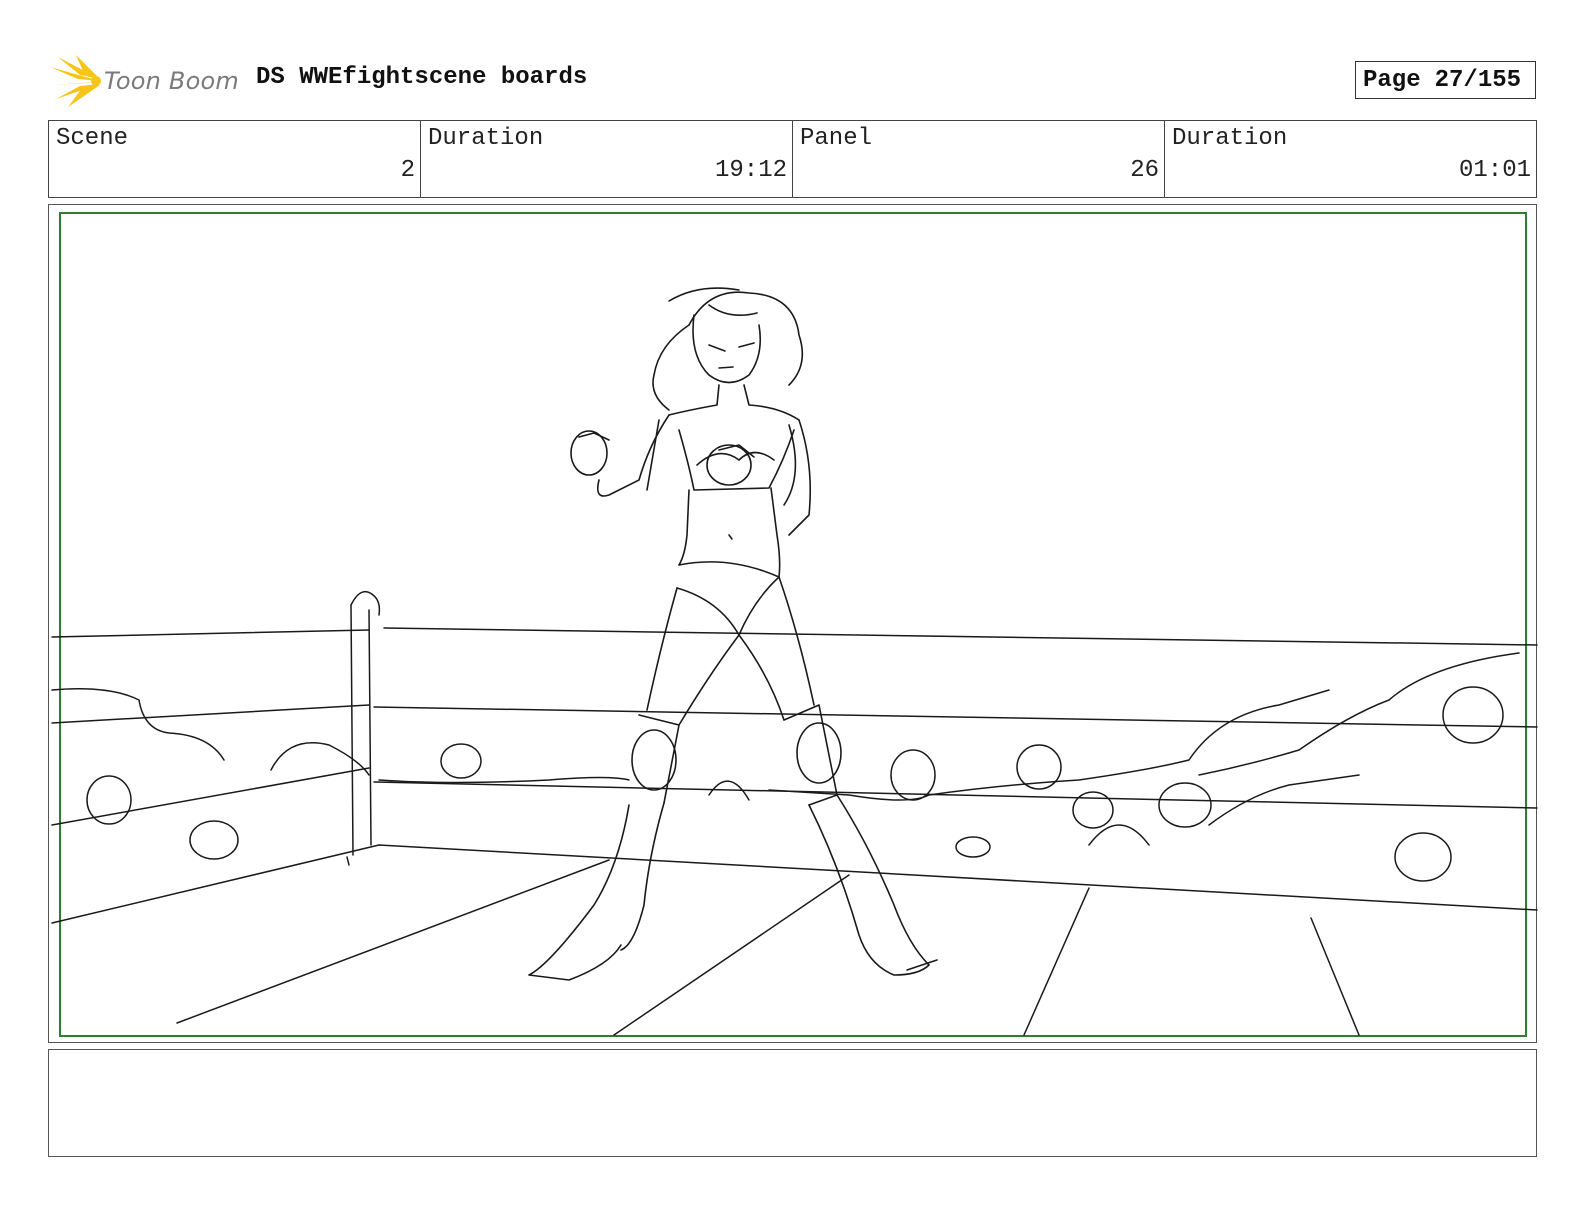 The width and height of the screenshot is (1584, 1224). What do you see at coordinates (607, 159) in the screenshot?
I see `scene-duration-cell: Duration 19:12` at bounding box center [607, 159].